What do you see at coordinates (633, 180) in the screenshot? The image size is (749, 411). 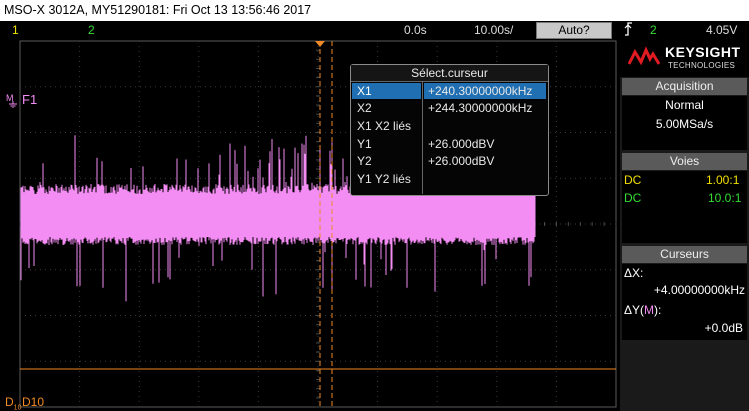 I see `channel-1-coupling: DC` at bounding box center [633, 180].